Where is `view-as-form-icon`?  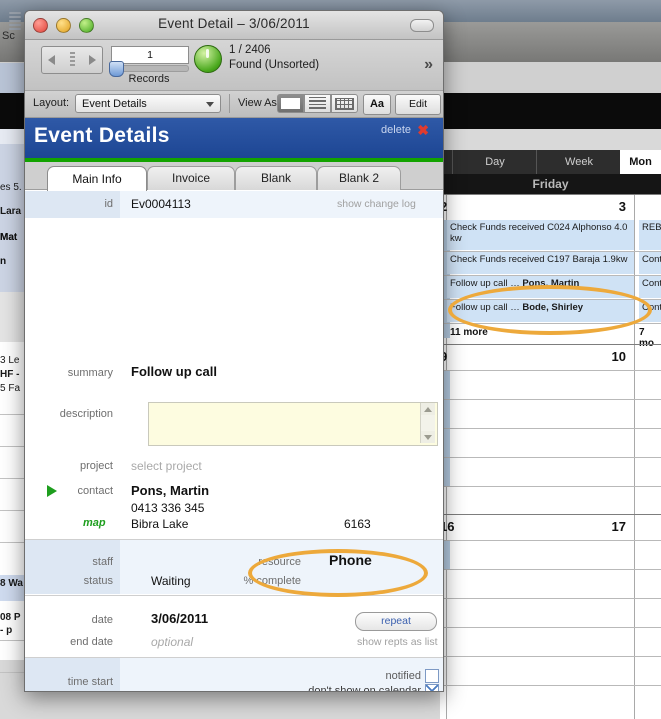 view-as-form-icon is located at coordinates (290, 103).